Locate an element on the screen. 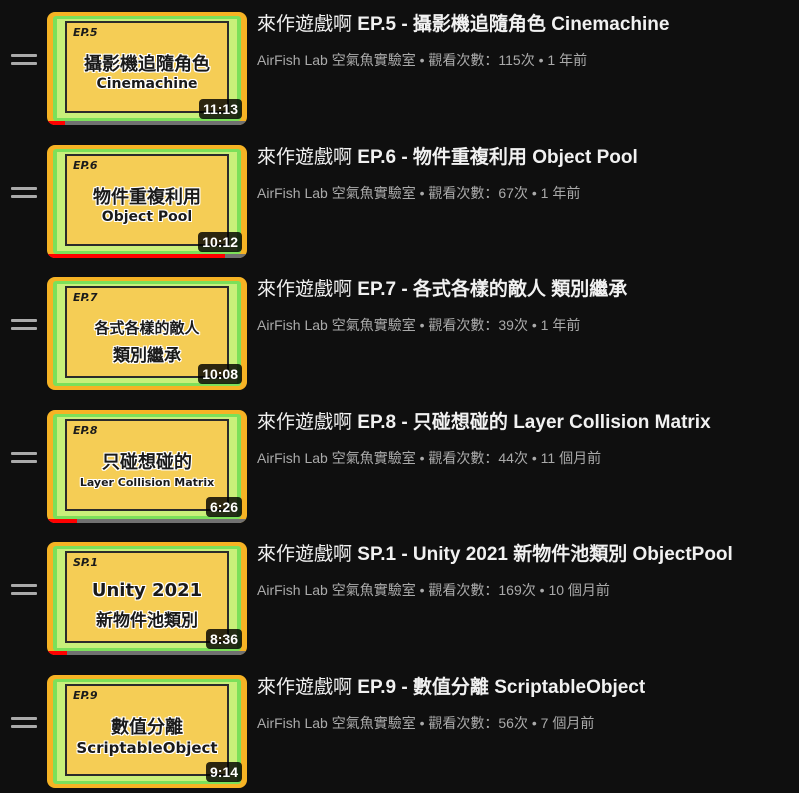  video-thumbnail: EP.6 物件重複利用 Object Pool 10:12 is located at coordinates (147, 201).